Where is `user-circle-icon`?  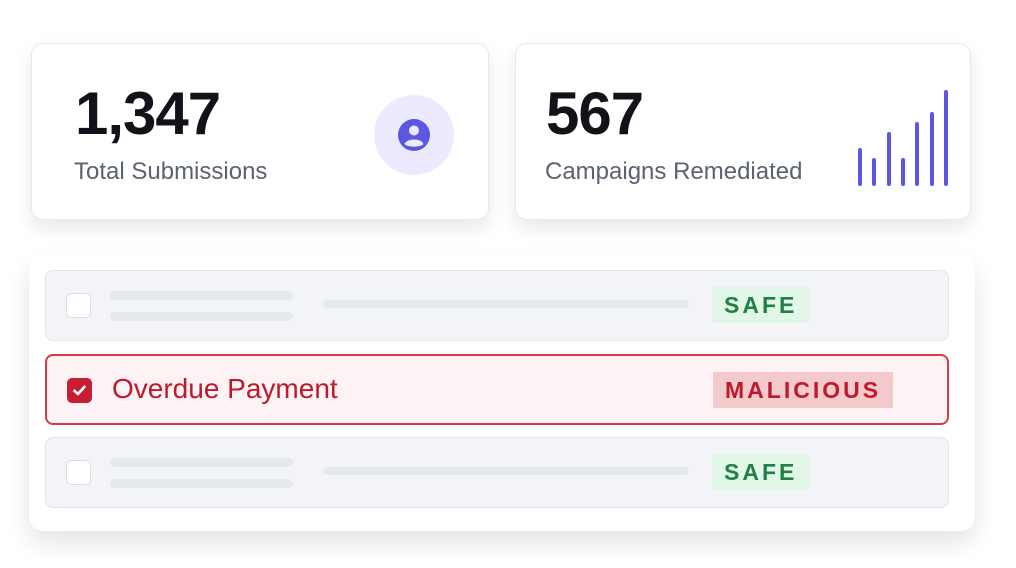
user-circle-icon is located at coordinates (414, 135).